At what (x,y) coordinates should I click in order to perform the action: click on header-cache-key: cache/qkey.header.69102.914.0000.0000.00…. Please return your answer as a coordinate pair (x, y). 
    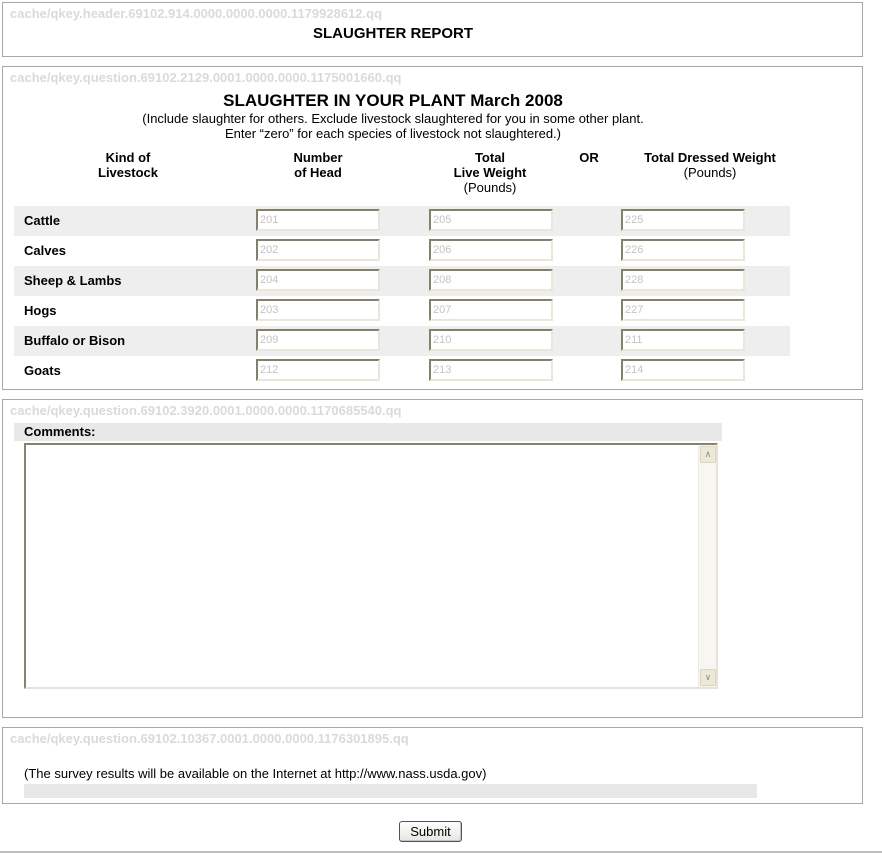
    Looking at the image, I should click on (196, 13).